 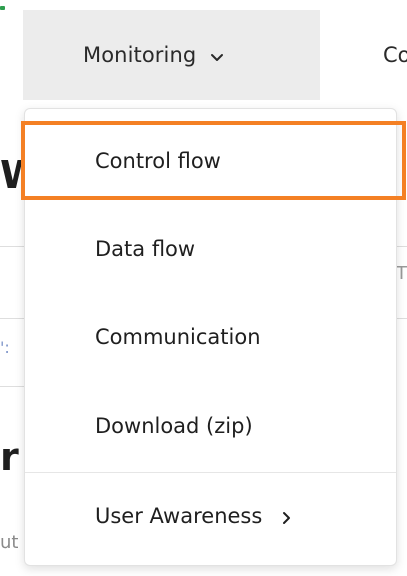 I want to click on nav-tab-next-label: Co, so click(x=395, y=55).